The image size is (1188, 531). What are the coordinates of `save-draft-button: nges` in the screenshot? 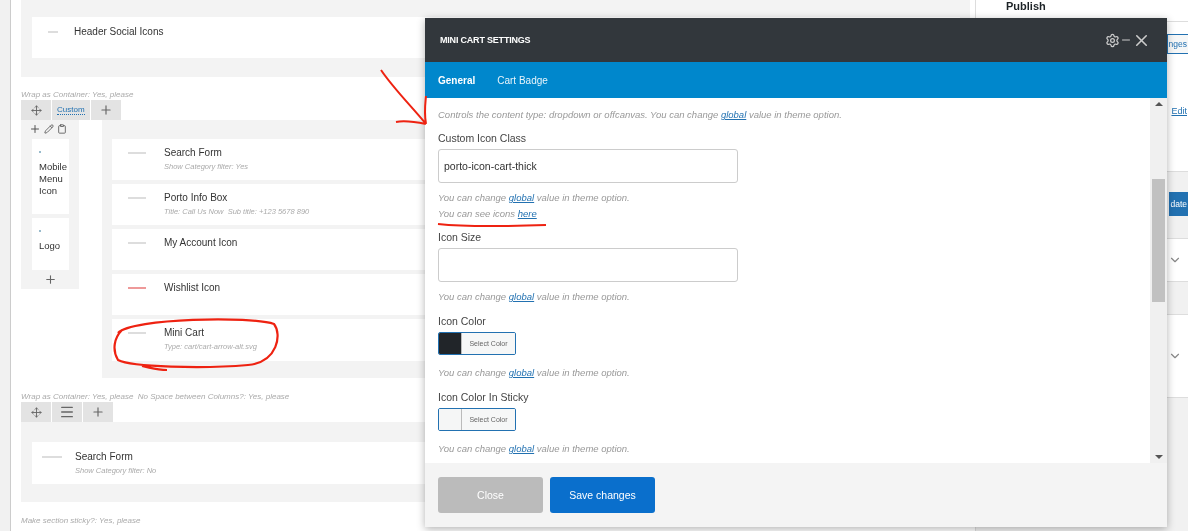 It's located at (1177, 44).